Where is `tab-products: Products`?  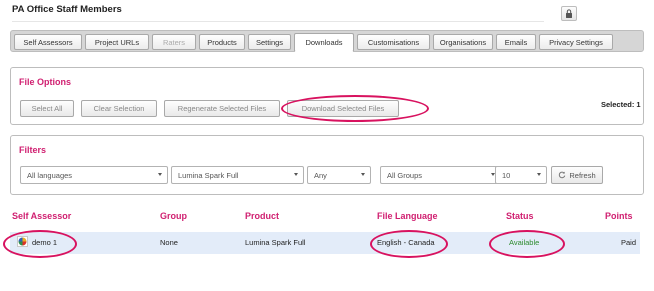 tab-products: Products is located at coordinates (222, 42).